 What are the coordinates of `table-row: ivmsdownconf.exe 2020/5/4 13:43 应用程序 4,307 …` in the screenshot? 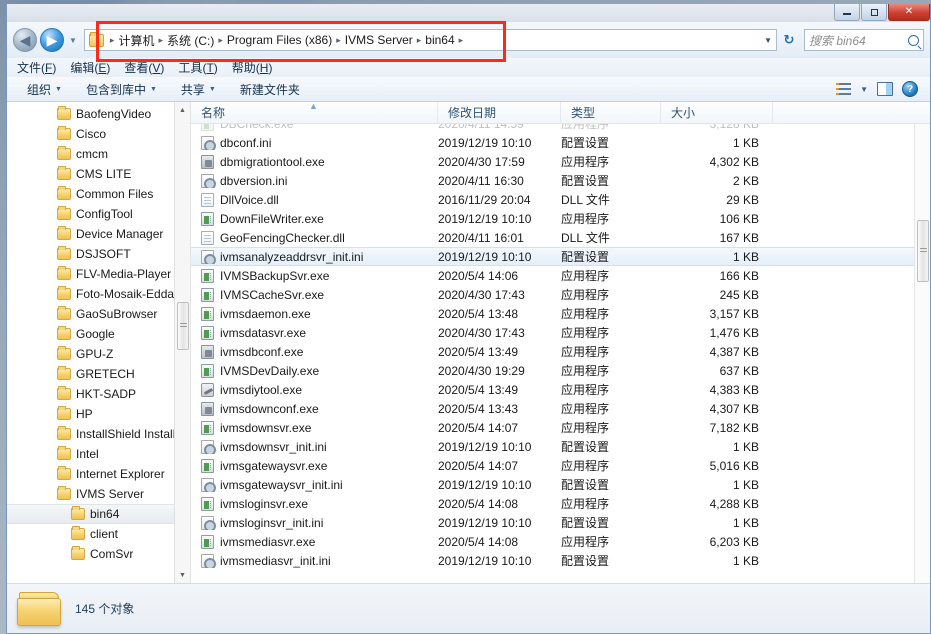 It's located at (552, 408).